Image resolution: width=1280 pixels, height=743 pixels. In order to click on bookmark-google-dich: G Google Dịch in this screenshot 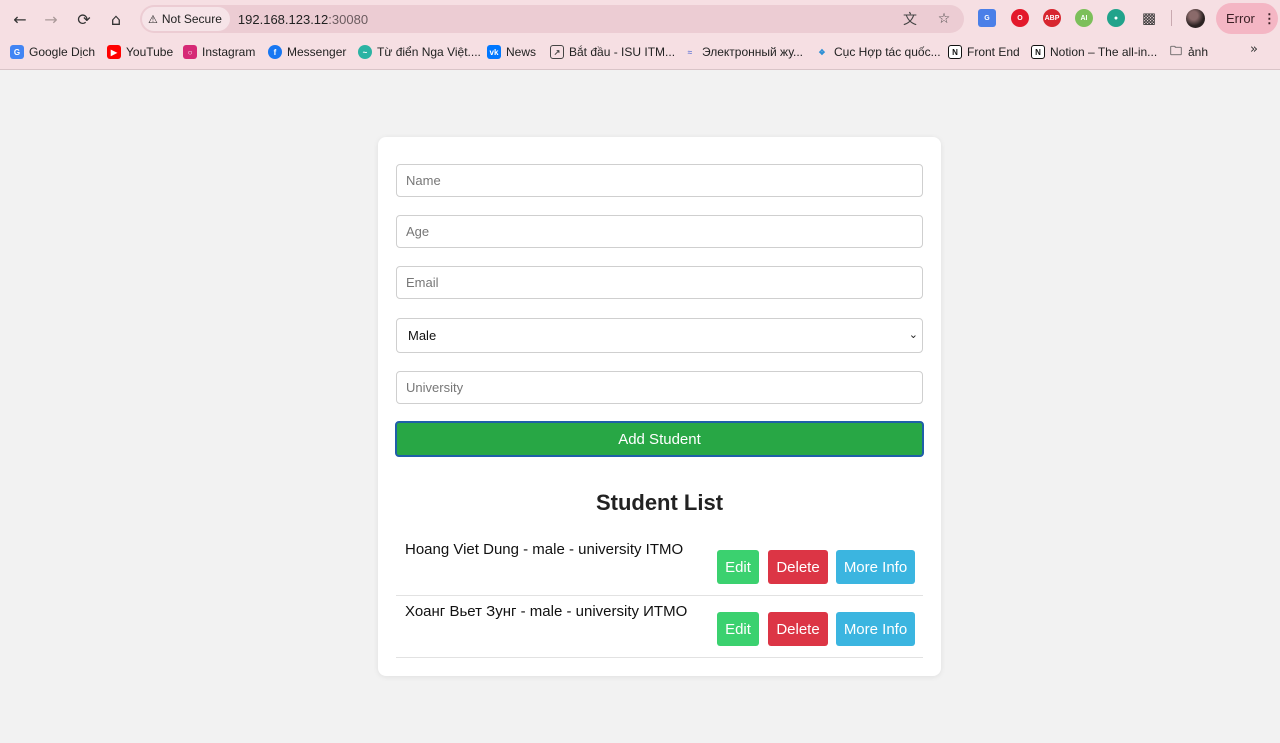, I will do `click(52, 52)`.